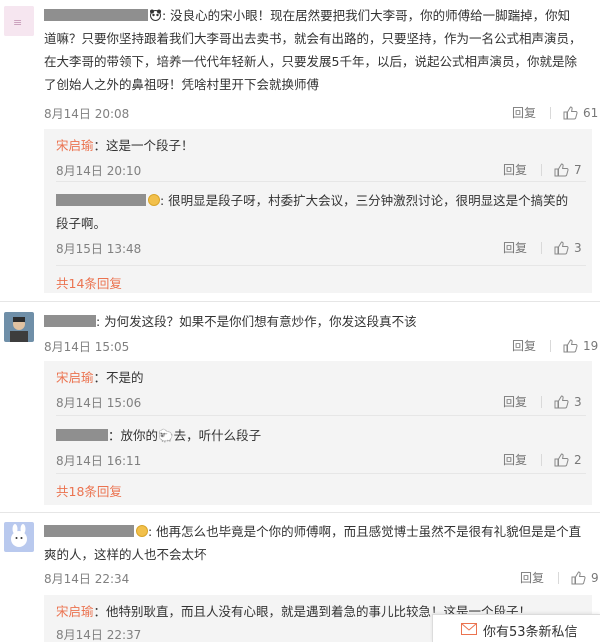 The image size is (600, 642). I want to click on comment-time: 8月14日 20:08, so click(87, 114).